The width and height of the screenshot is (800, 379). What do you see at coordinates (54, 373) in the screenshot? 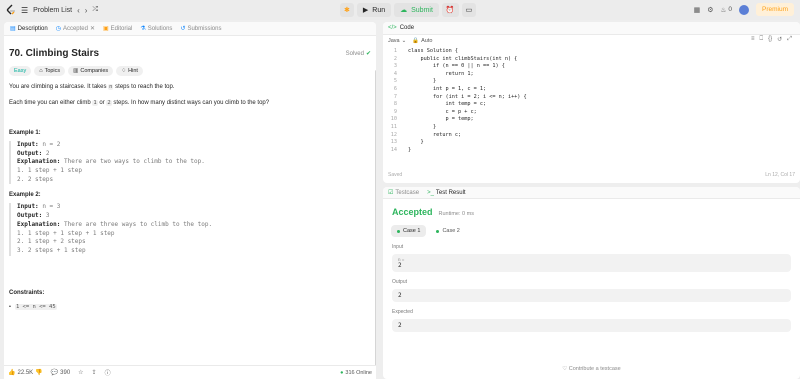
I see `comment-icon: 💬` at bounding box center [54, 373].